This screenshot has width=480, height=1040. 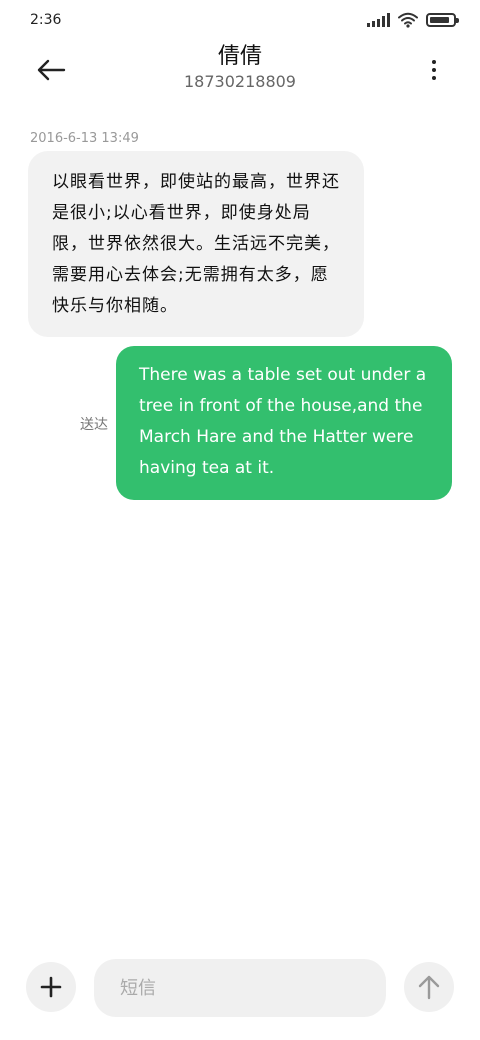 I want to click on send-button, so click(x=429, y=987).